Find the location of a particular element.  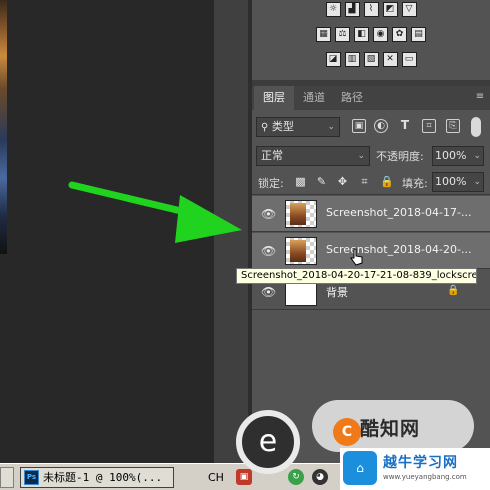

layer-filter-select: ⚲ 类型 ⌄ is located at coordinates (298, 127).